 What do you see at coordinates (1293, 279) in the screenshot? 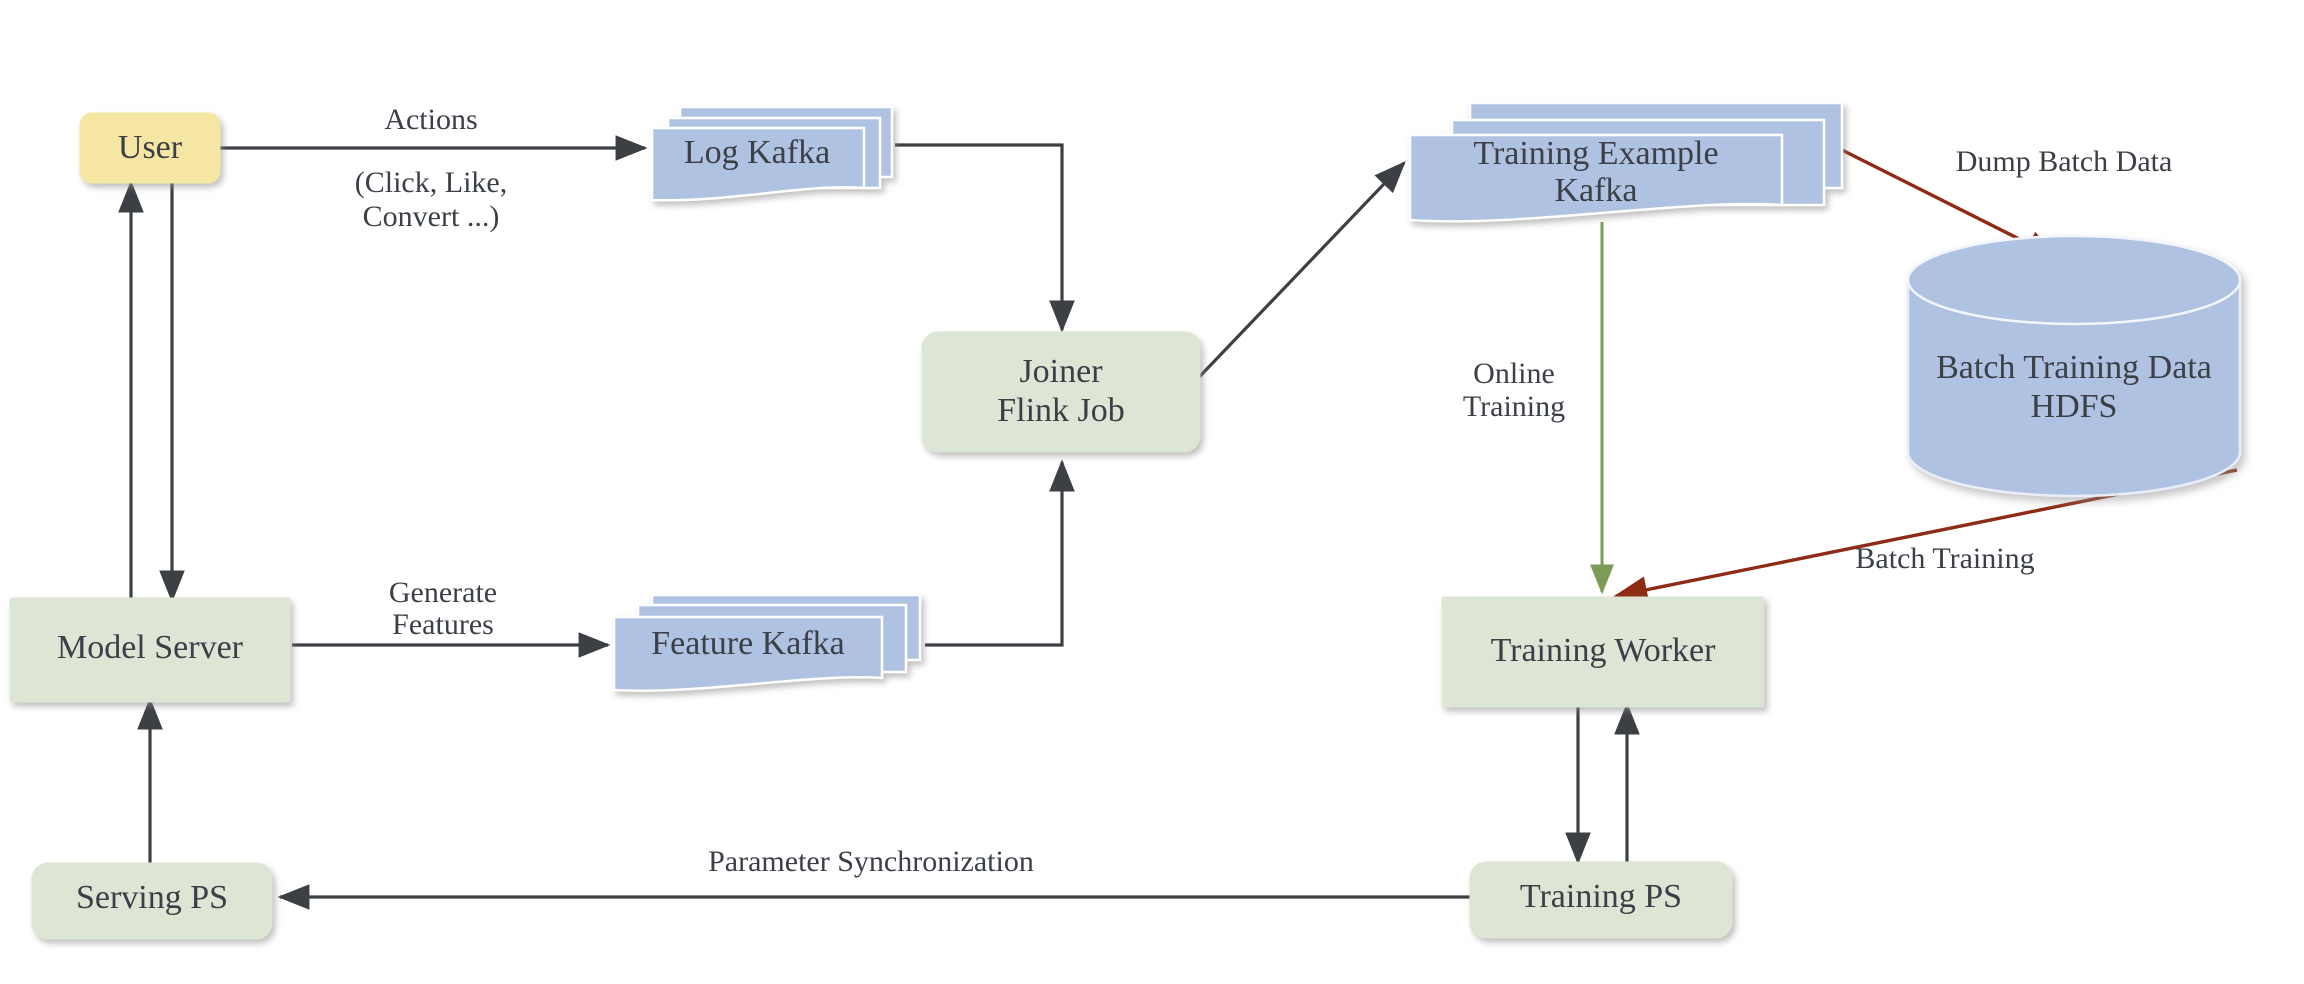
I see `edge-joiner-to-training-example-kafka` at bounding box center [1293, 279].